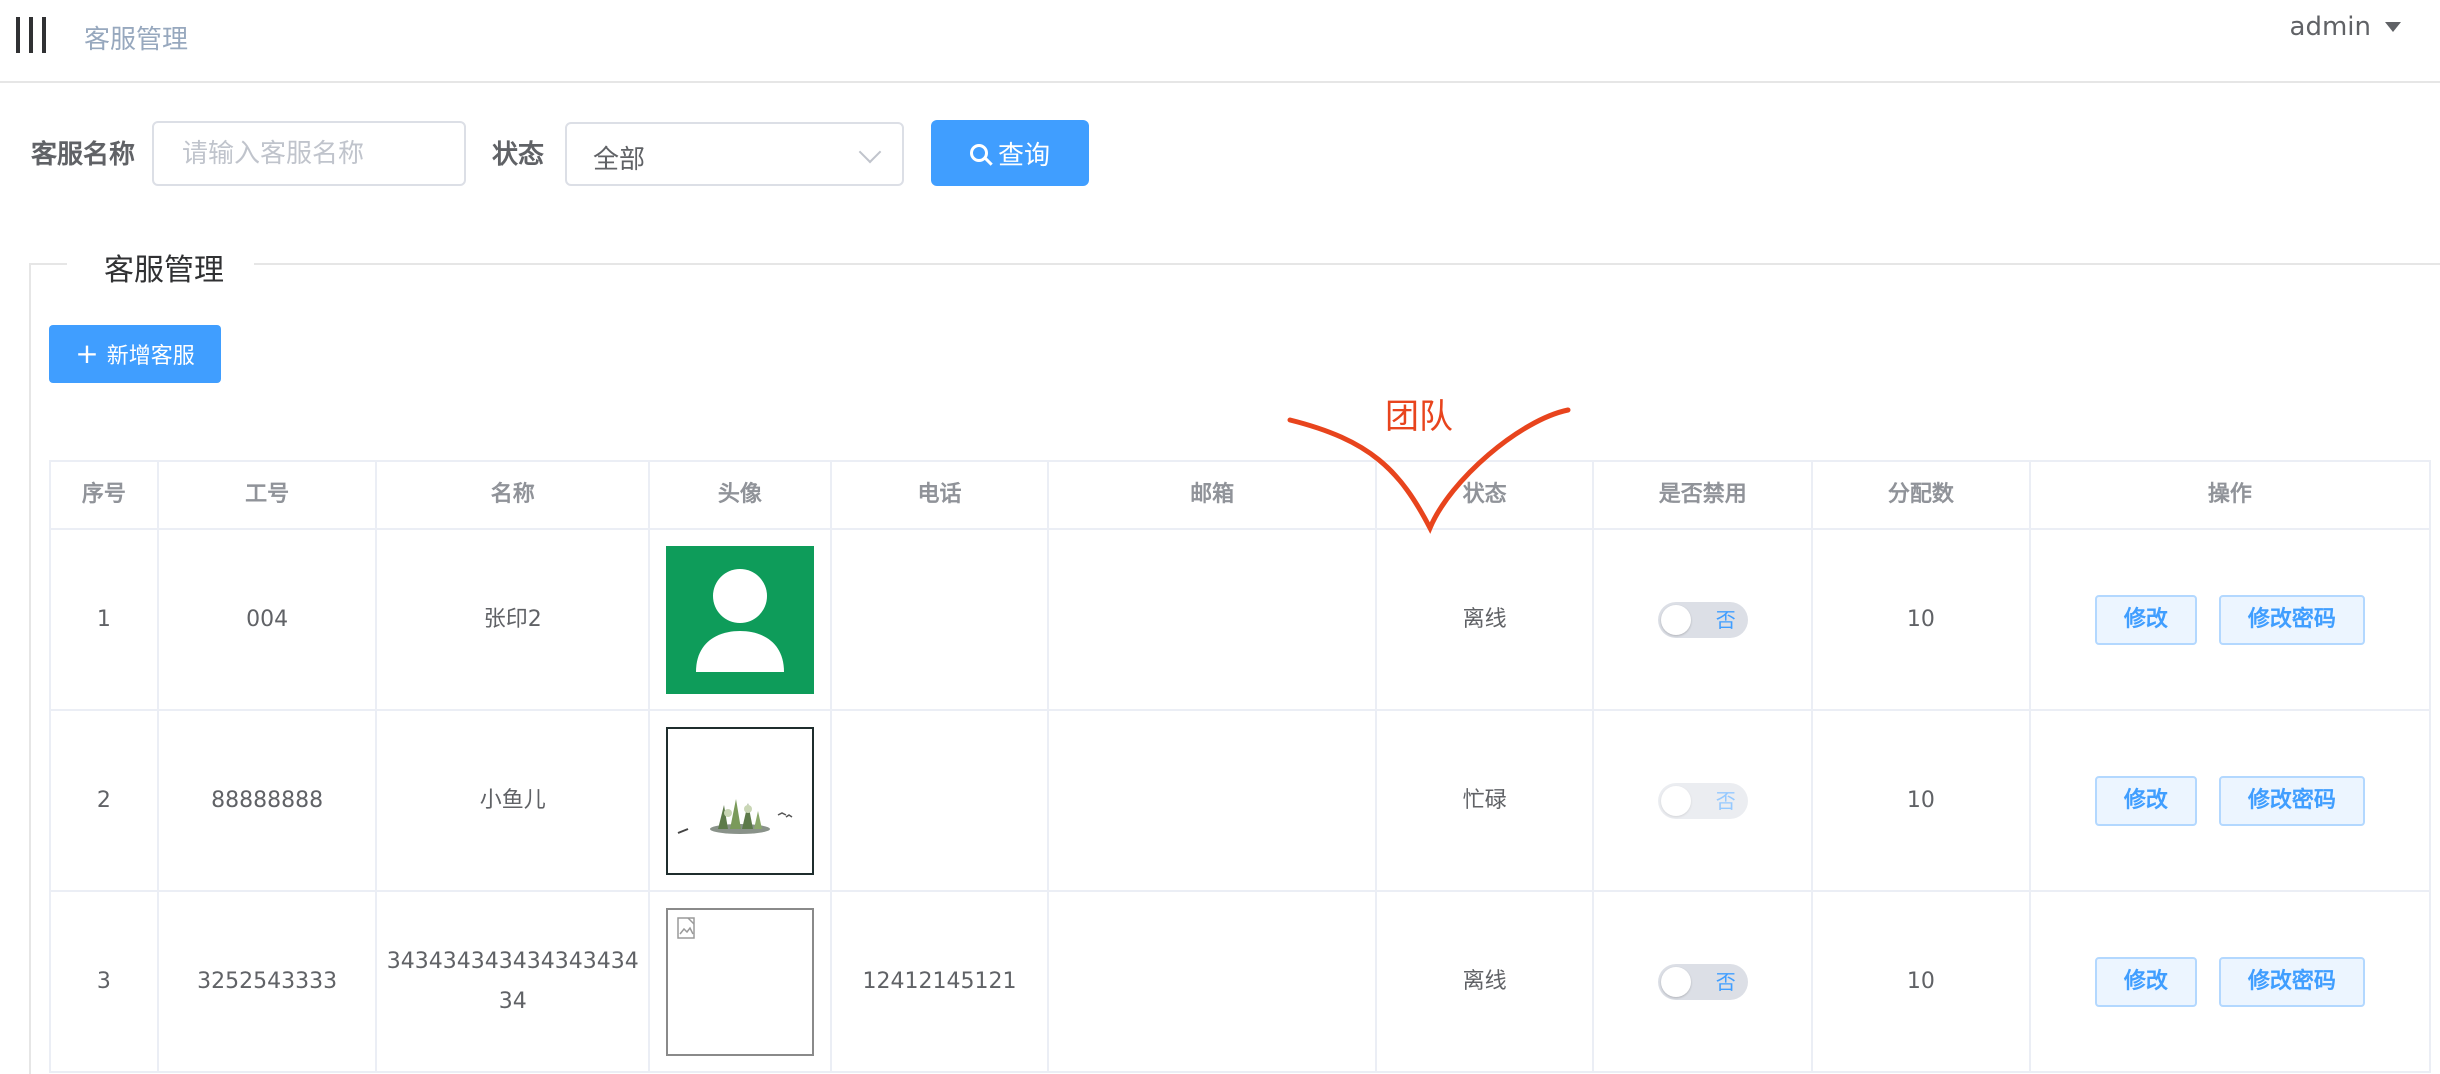 The height and width of the screenshot is (1074, 2440). I want to click on cell-index: 1, so click(105, 619).